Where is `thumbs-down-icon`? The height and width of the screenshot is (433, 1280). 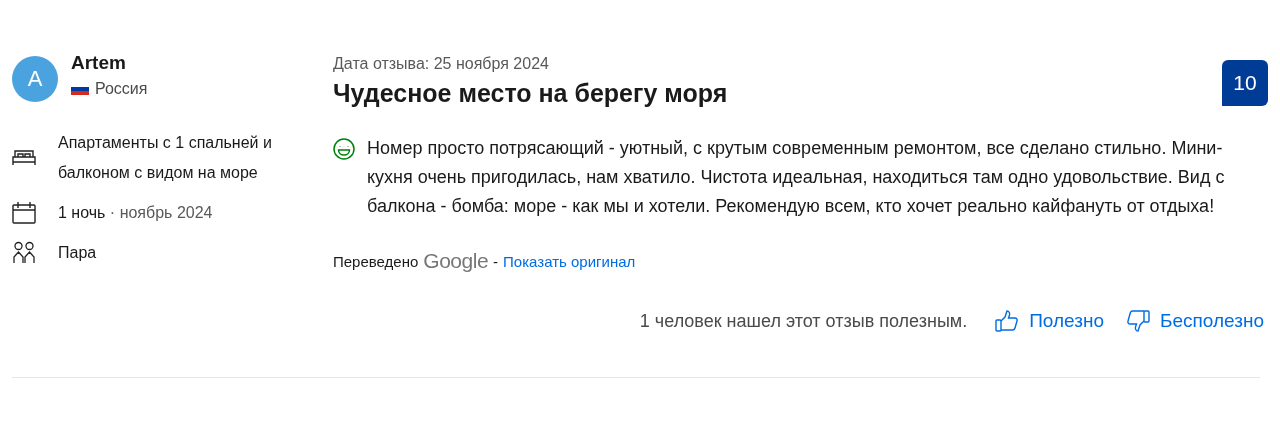 thumbs-down-icon is located at coordinates (1138, 321).